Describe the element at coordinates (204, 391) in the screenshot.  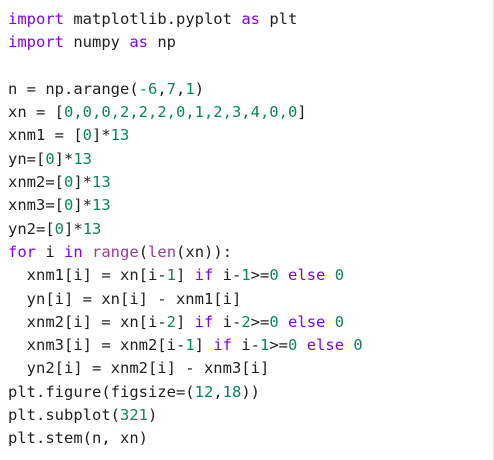
I see `number-literal: 12` at that location.